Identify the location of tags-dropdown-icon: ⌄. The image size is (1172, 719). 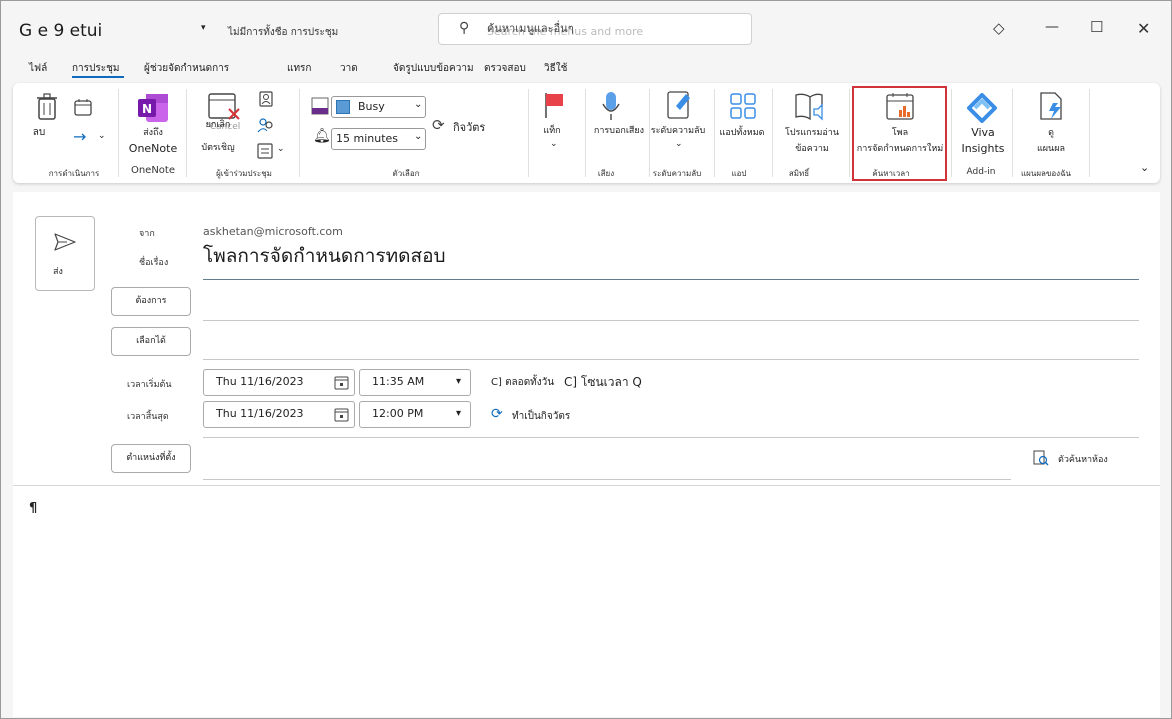
(554, 144).